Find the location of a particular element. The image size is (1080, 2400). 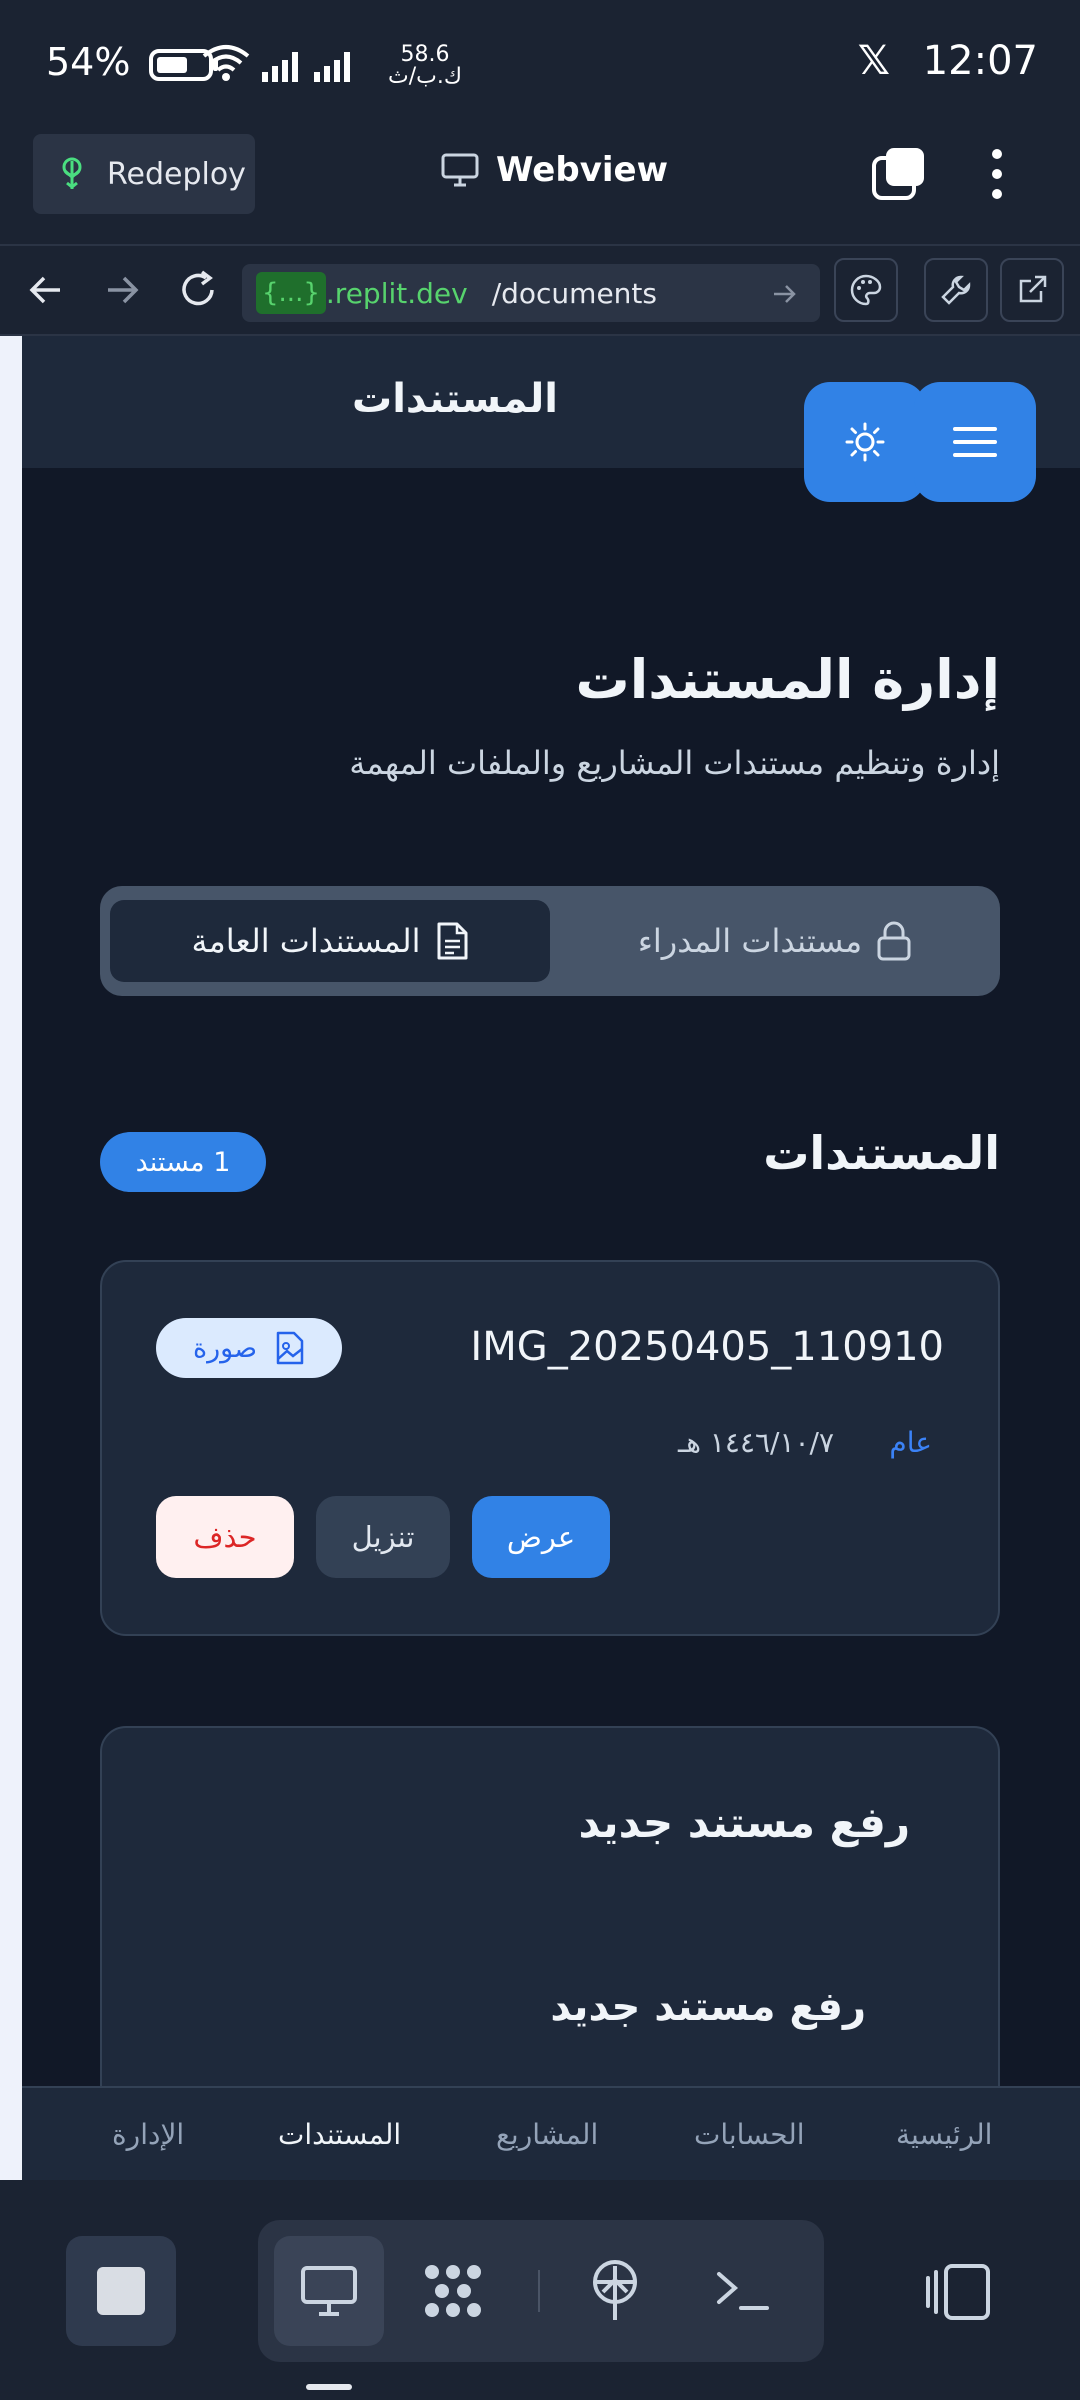

replit-dock is located at coordinates (540, 2290).